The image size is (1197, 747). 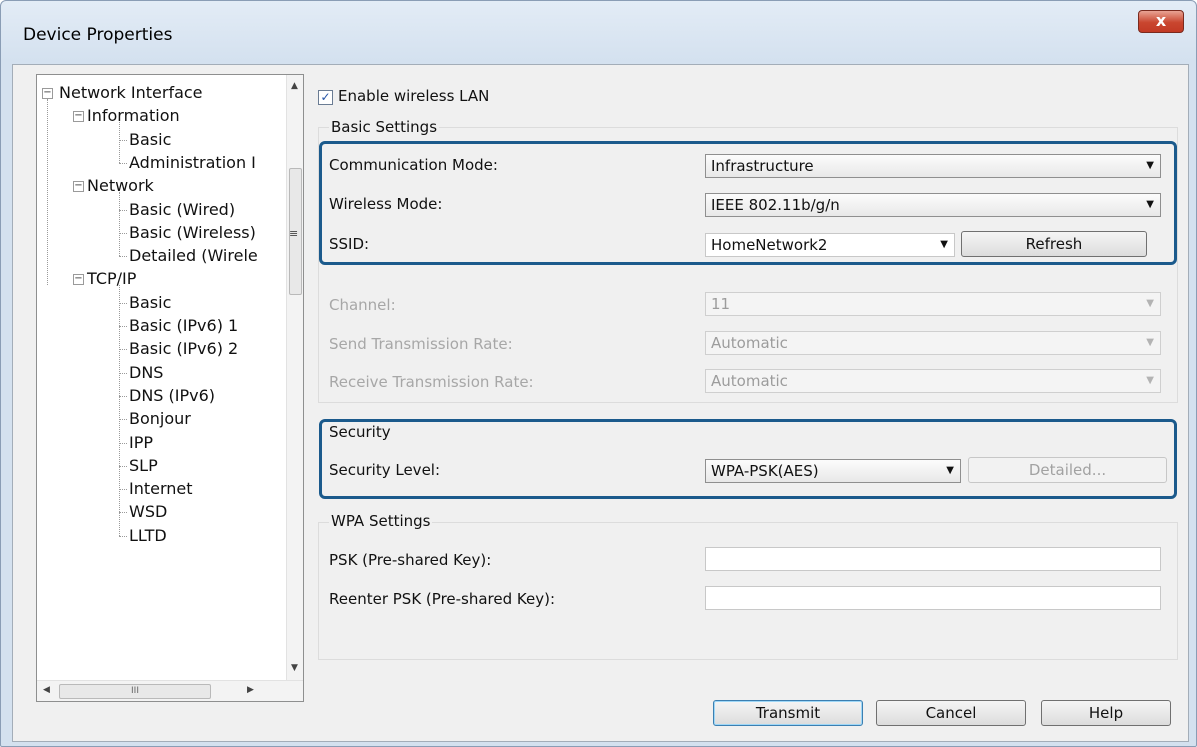 I want to click on tree-item: DNS (IPv6), so click(x=172, y=396).